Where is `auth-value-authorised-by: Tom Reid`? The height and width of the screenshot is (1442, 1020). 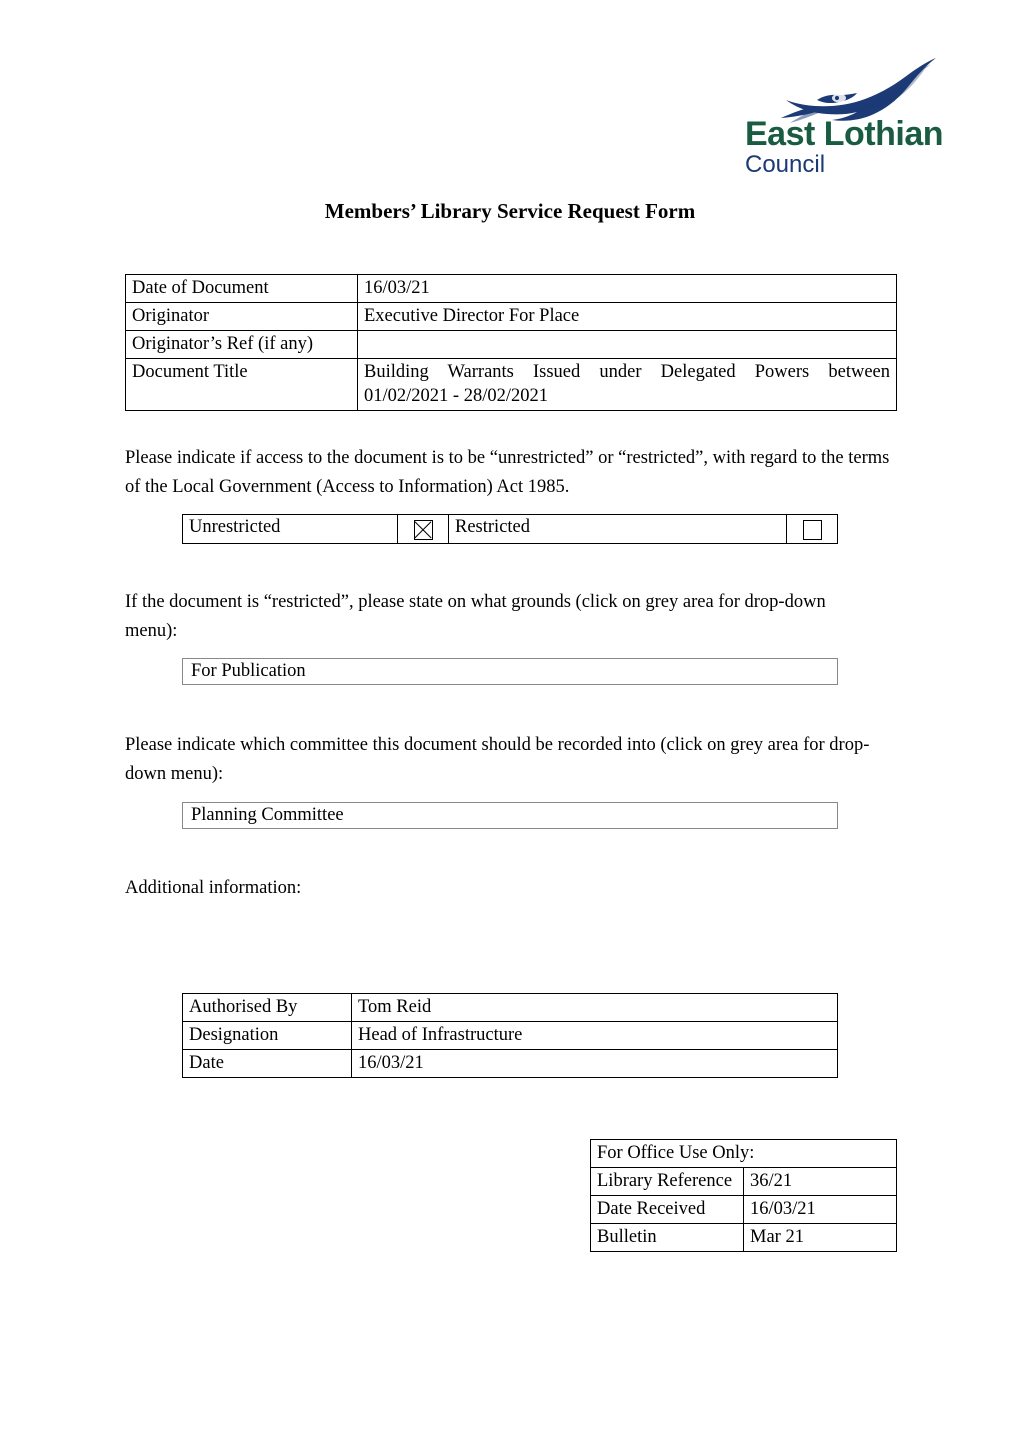 auth-value-authorised-by: Tom Reid is located at coordinates (594, 1007).